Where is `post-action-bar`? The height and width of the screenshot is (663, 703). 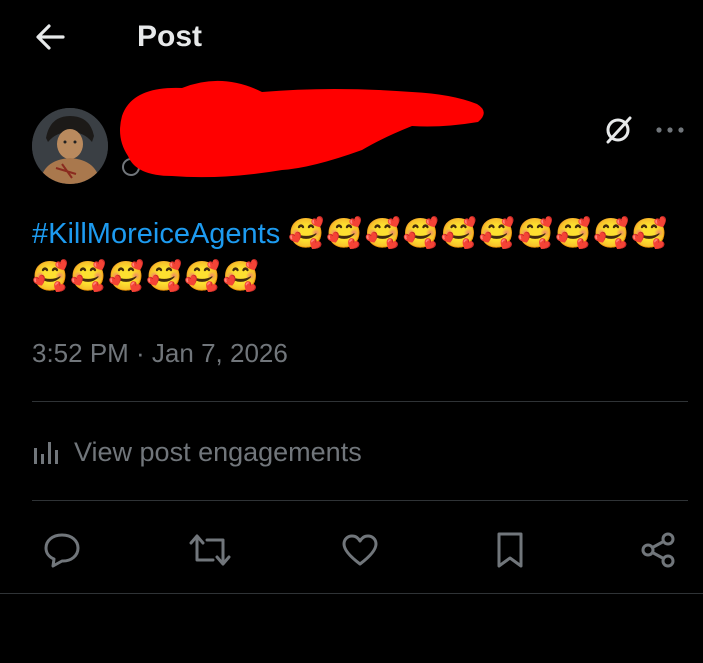 post-action-bar is located at coordinates (351, 549).